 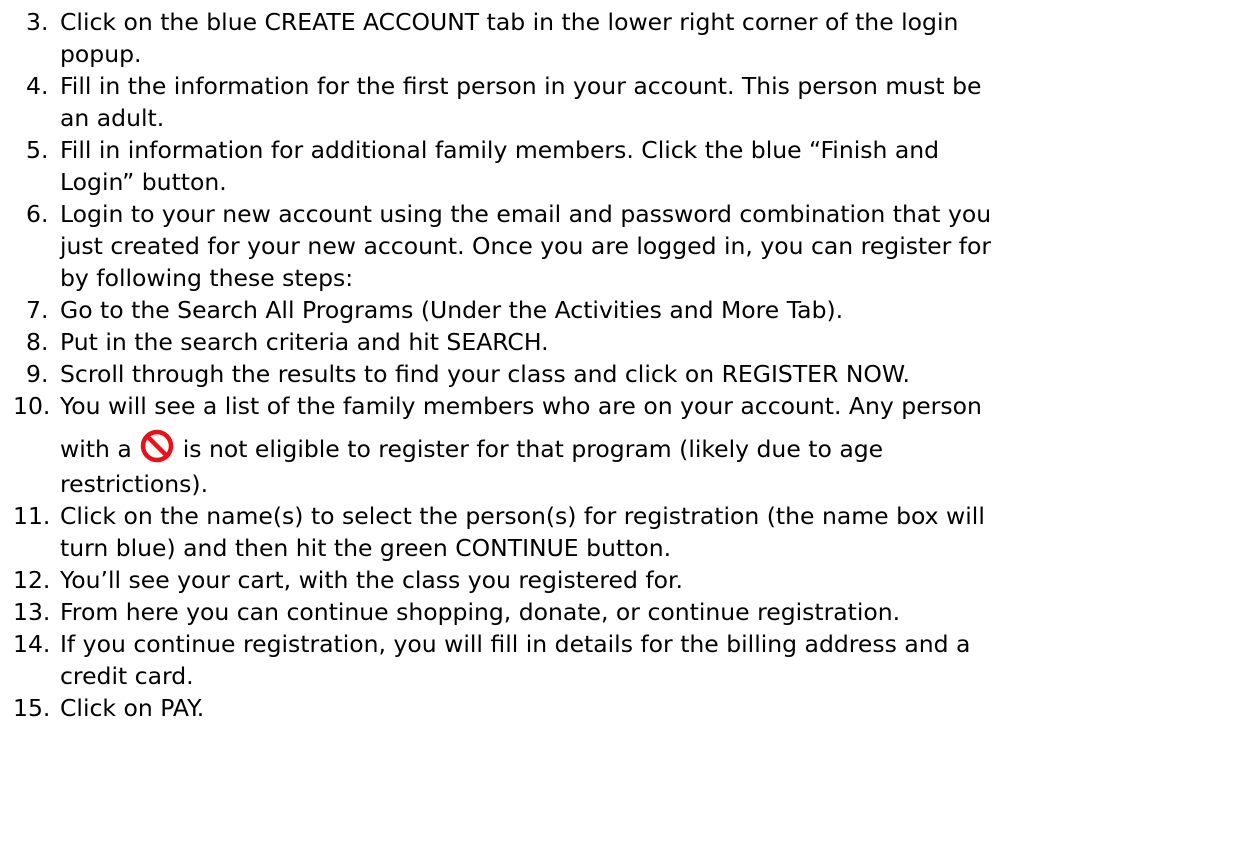 I want to click on step-text-line: Click on PAY., so click(x=132, y=708).